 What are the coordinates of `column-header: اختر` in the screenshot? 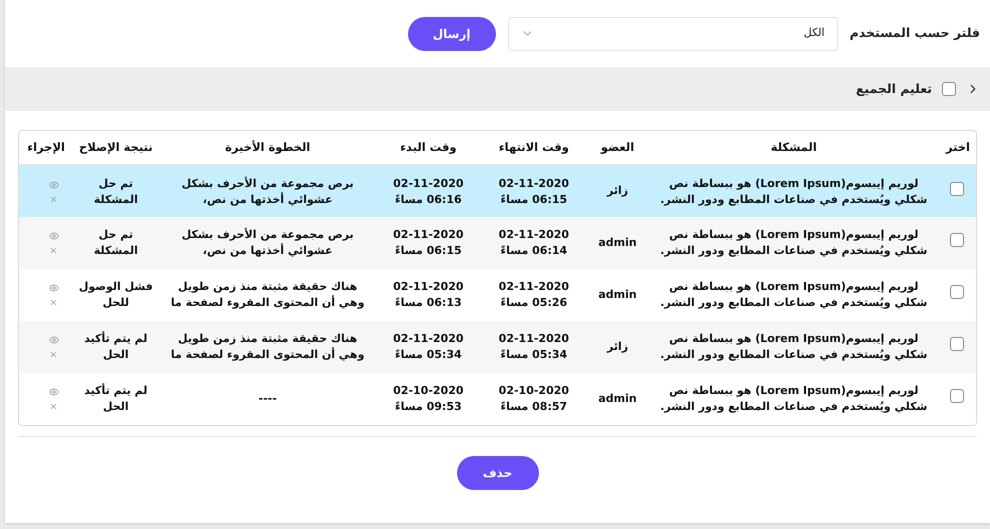 It's located at (958, 147).